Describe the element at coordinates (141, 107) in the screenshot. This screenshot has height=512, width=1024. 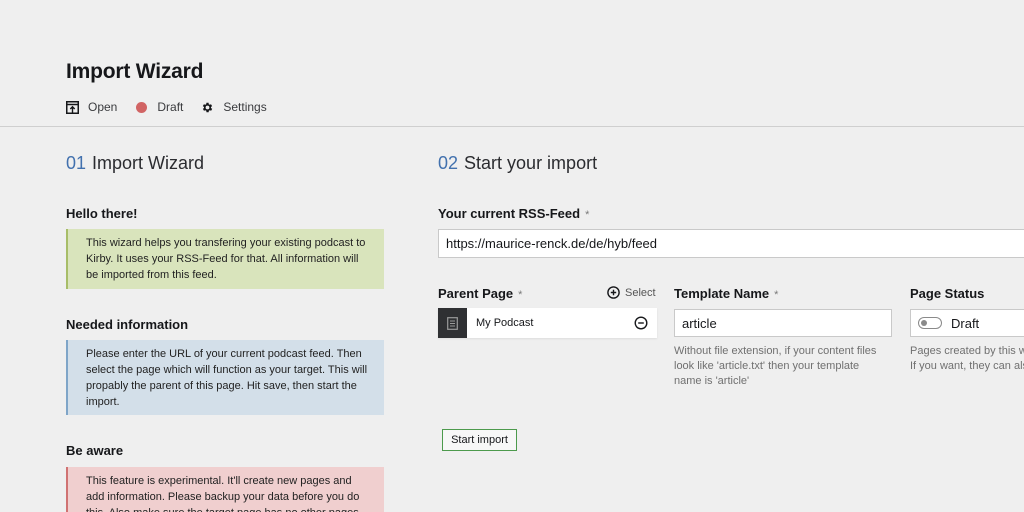
I see `status-dot-icon` at that location.